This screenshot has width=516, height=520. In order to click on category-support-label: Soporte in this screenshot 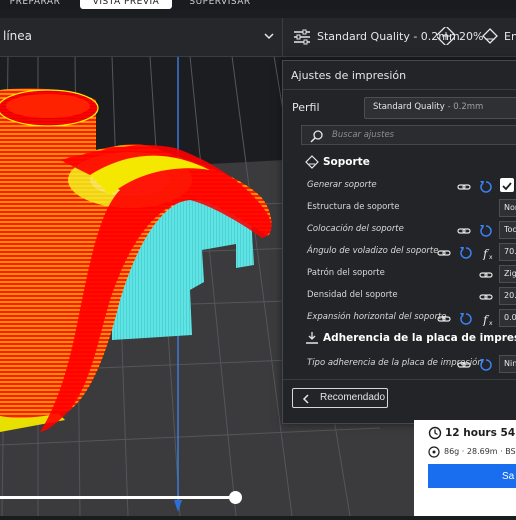, I will do `click(346, 162)`.